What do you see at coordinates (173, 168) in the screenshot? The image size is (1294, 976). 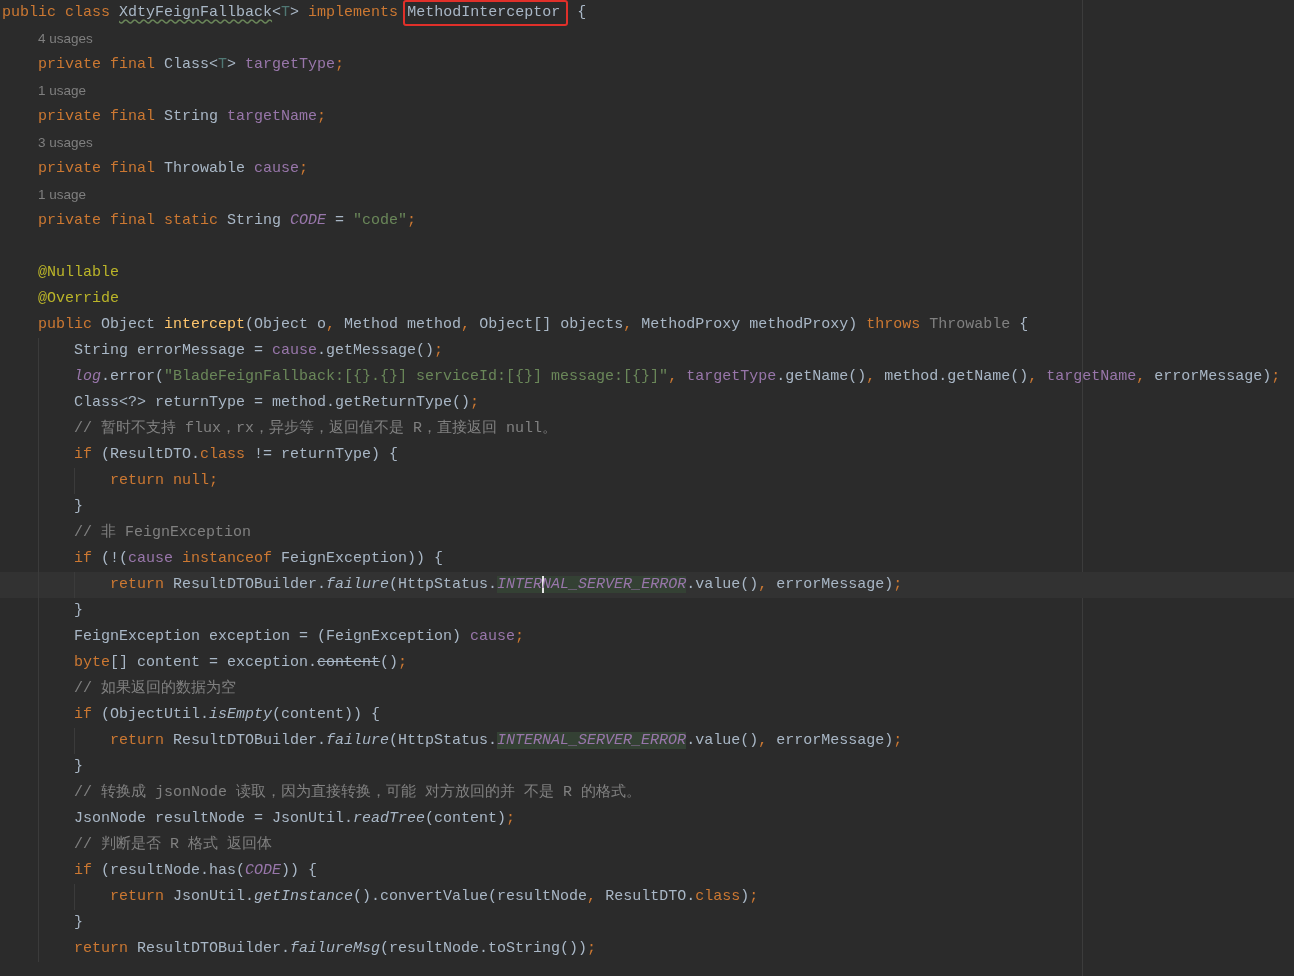 I see `code-line: private final Throwable cause;` at bounding box center [173, 168].